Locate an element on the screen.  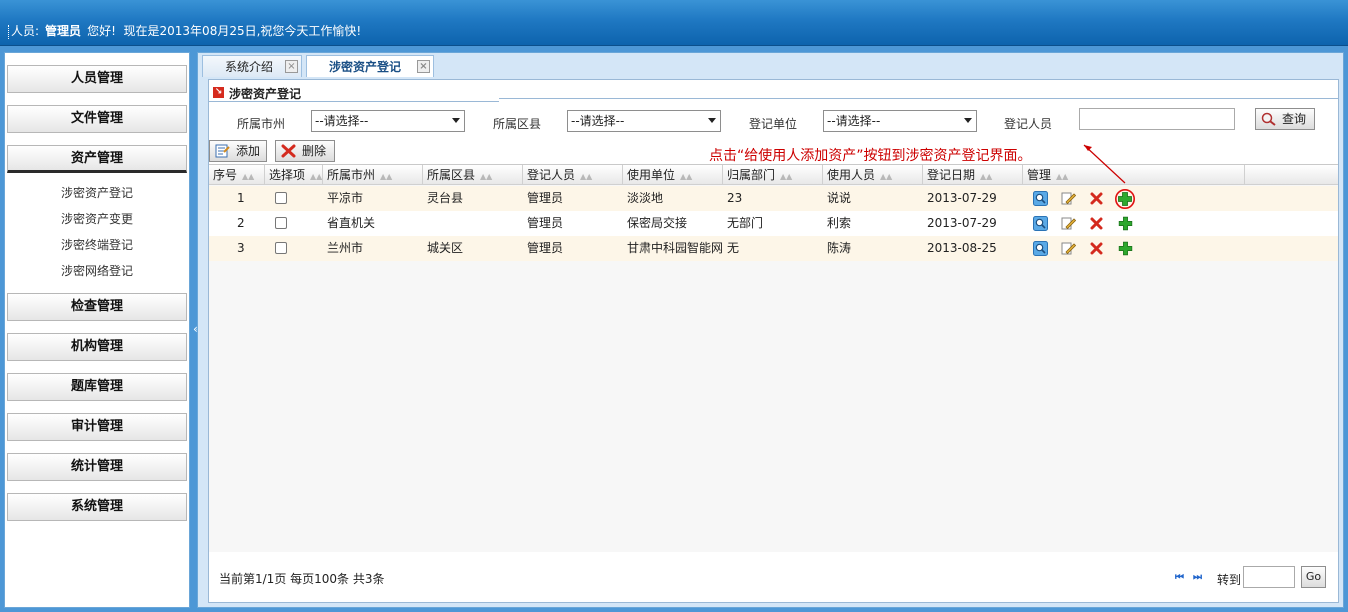
cell-dept: 无部门 is located at coordinates (745, 223).